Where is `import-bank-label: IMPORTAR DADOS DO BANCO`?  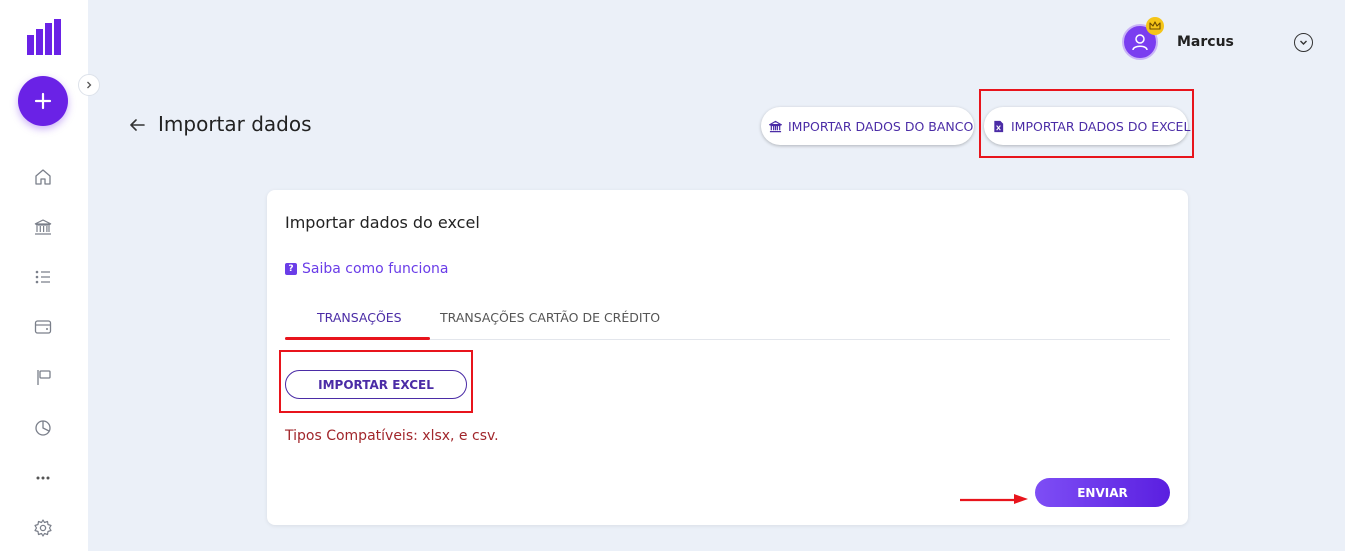 import-bank-label: IMPORTAR DADOS DO BANCO is located at coordinates (881, 126).